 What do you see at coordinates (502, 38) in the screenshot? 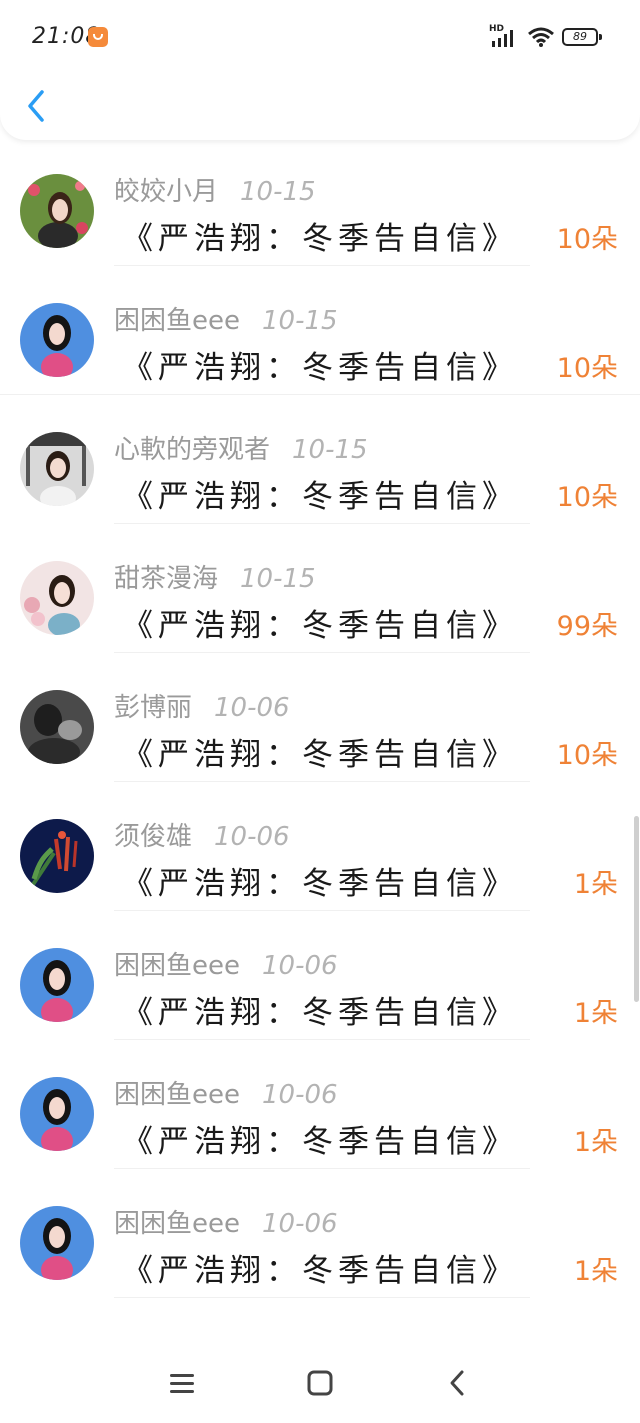
I see `signal-strength-icon` at bounding box center [502, 38].